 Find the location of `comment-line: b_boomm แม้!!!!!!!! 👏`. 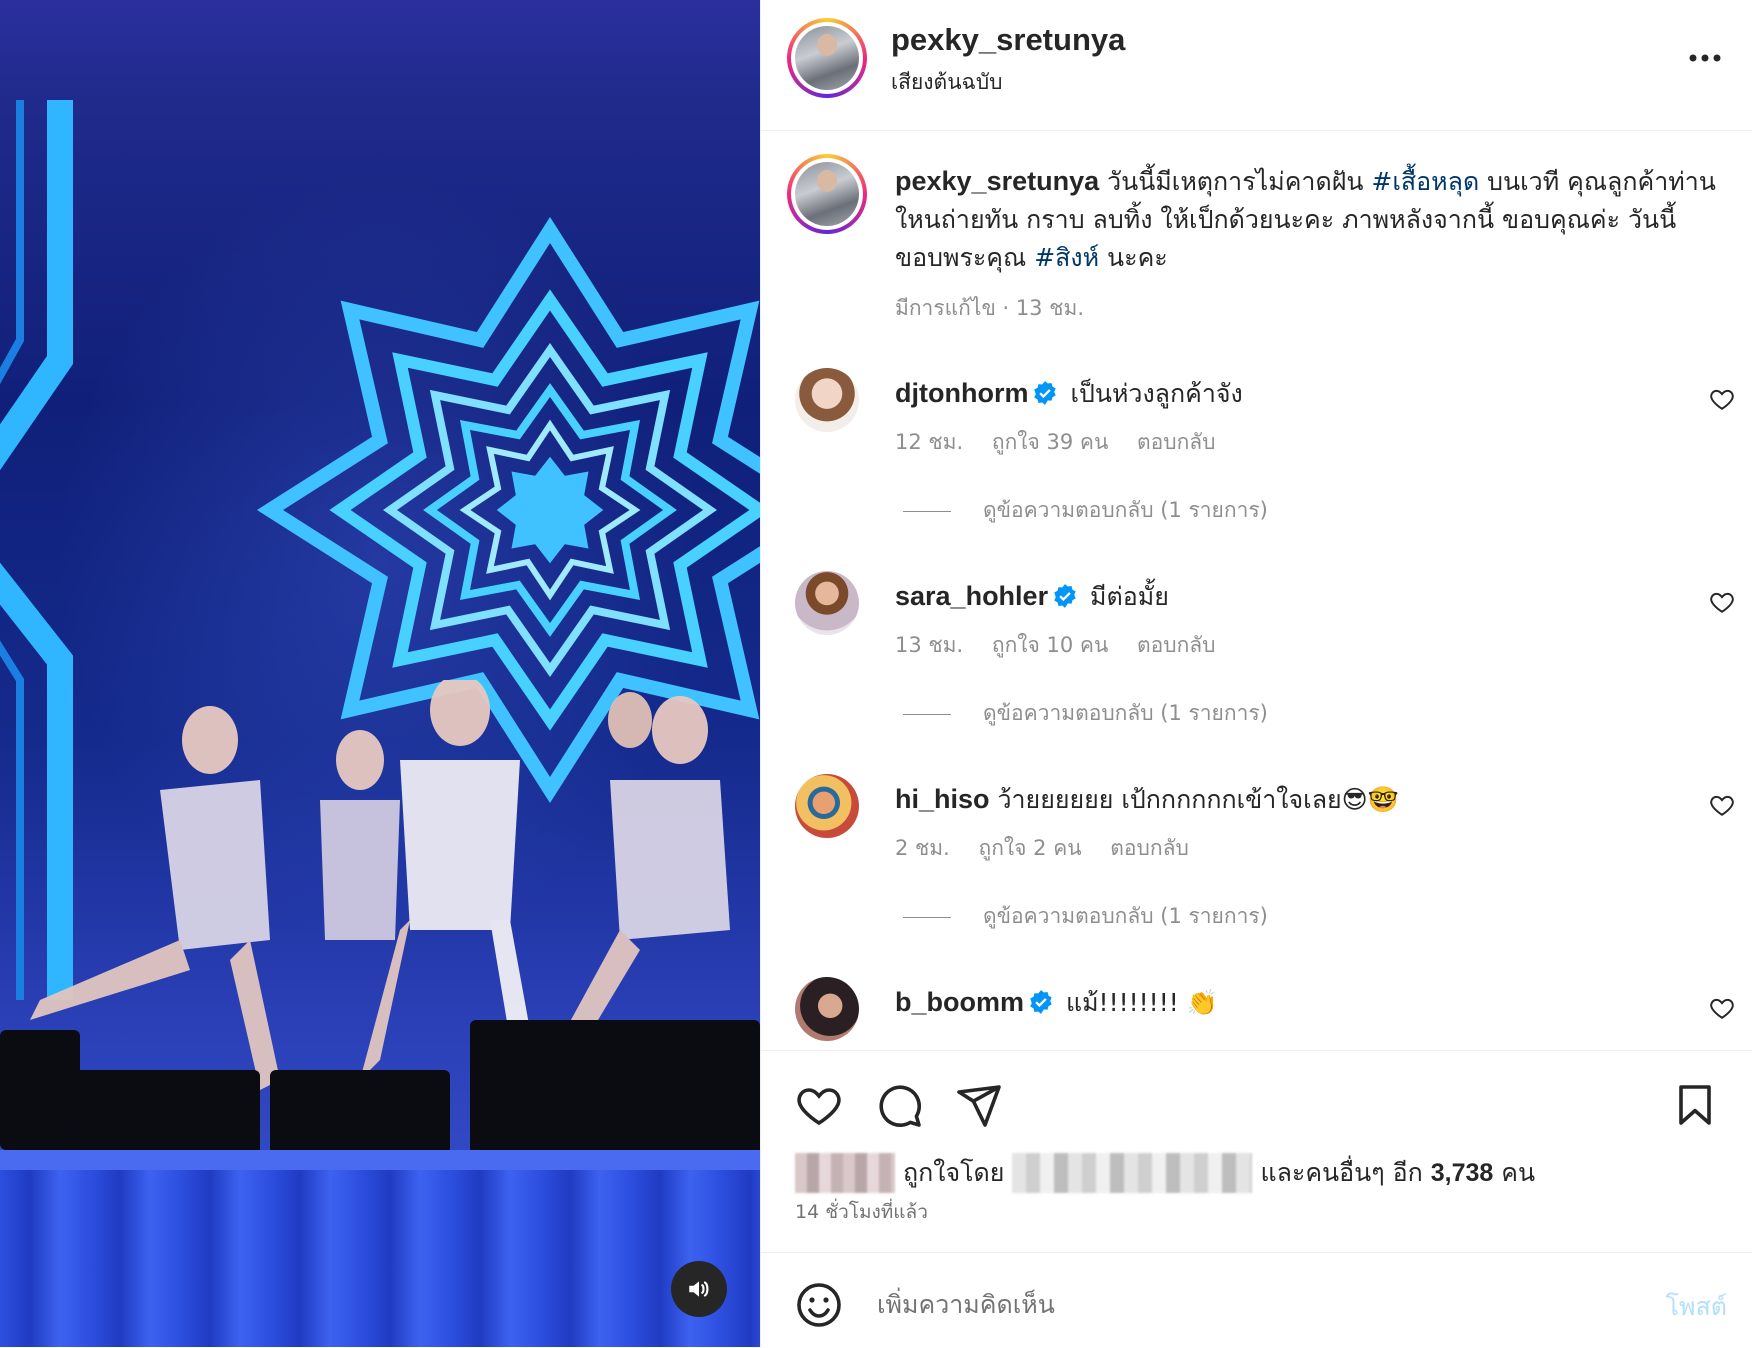

comment-line: b_boomm แม้!!!!!!!! 👏 is located at coordinates (1056, 1003).